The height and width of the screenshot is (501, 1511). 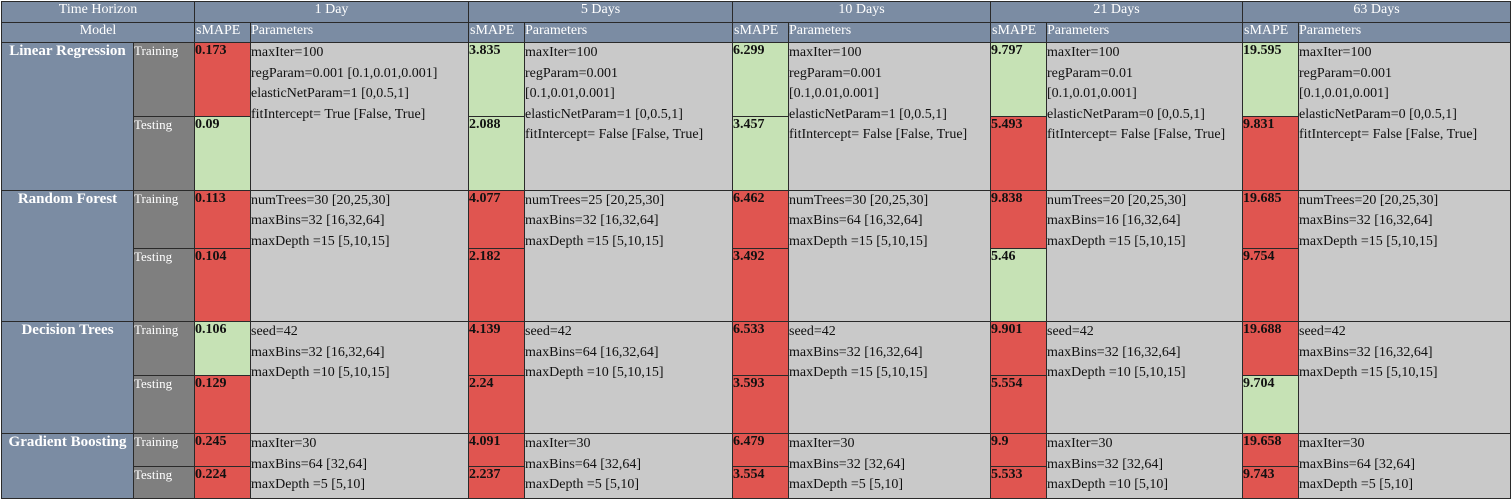 I want to click on parameter-line: maxBins=64 [16,32,64], so click(x=856, y=221).